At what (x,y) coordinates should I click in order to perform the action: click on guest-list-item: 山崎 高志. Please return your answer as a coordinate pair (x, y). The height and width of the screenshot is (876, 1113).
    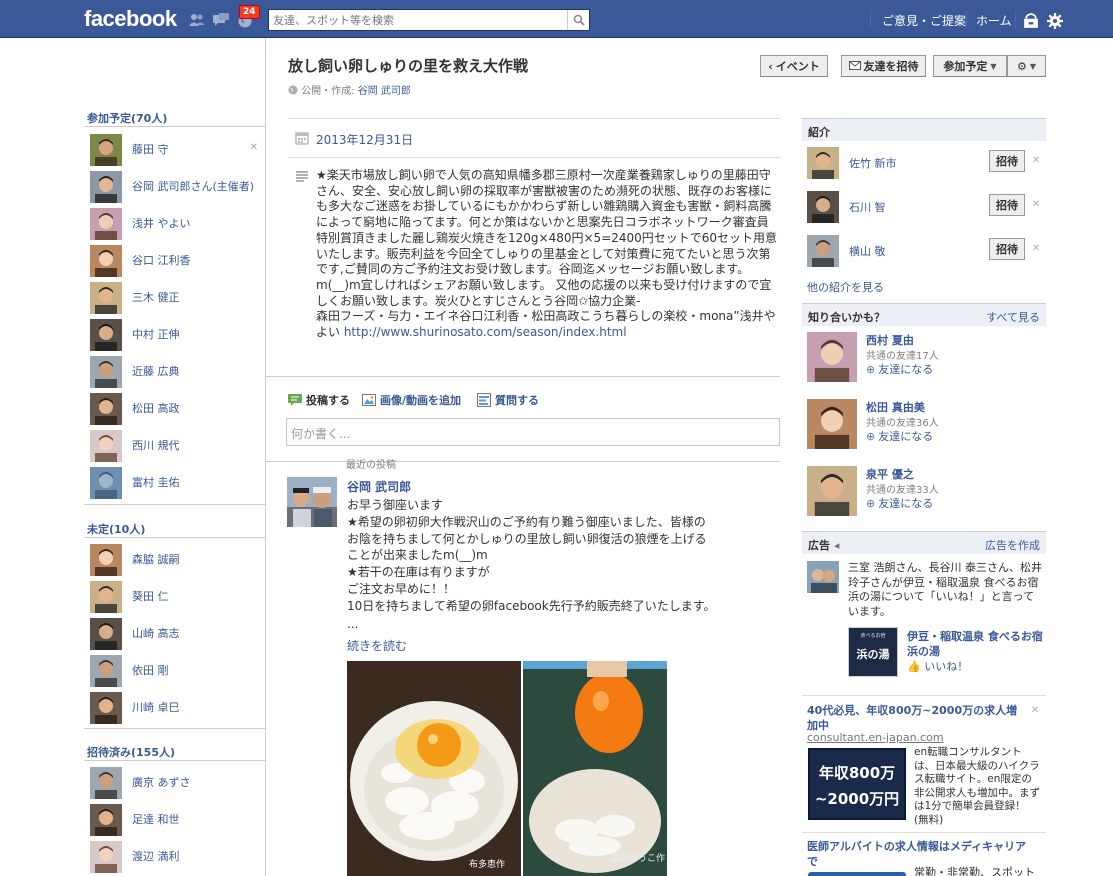
    Looking at the image, I should click on (178, 636).